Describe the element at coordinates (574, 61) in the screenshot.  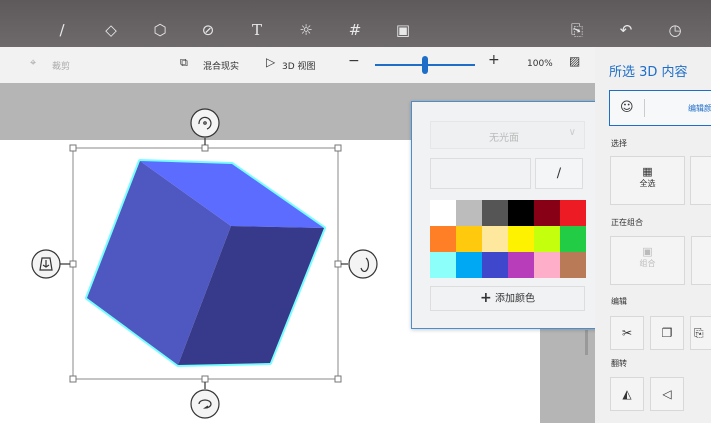
I see `image-view-icon: ▨` at that location.